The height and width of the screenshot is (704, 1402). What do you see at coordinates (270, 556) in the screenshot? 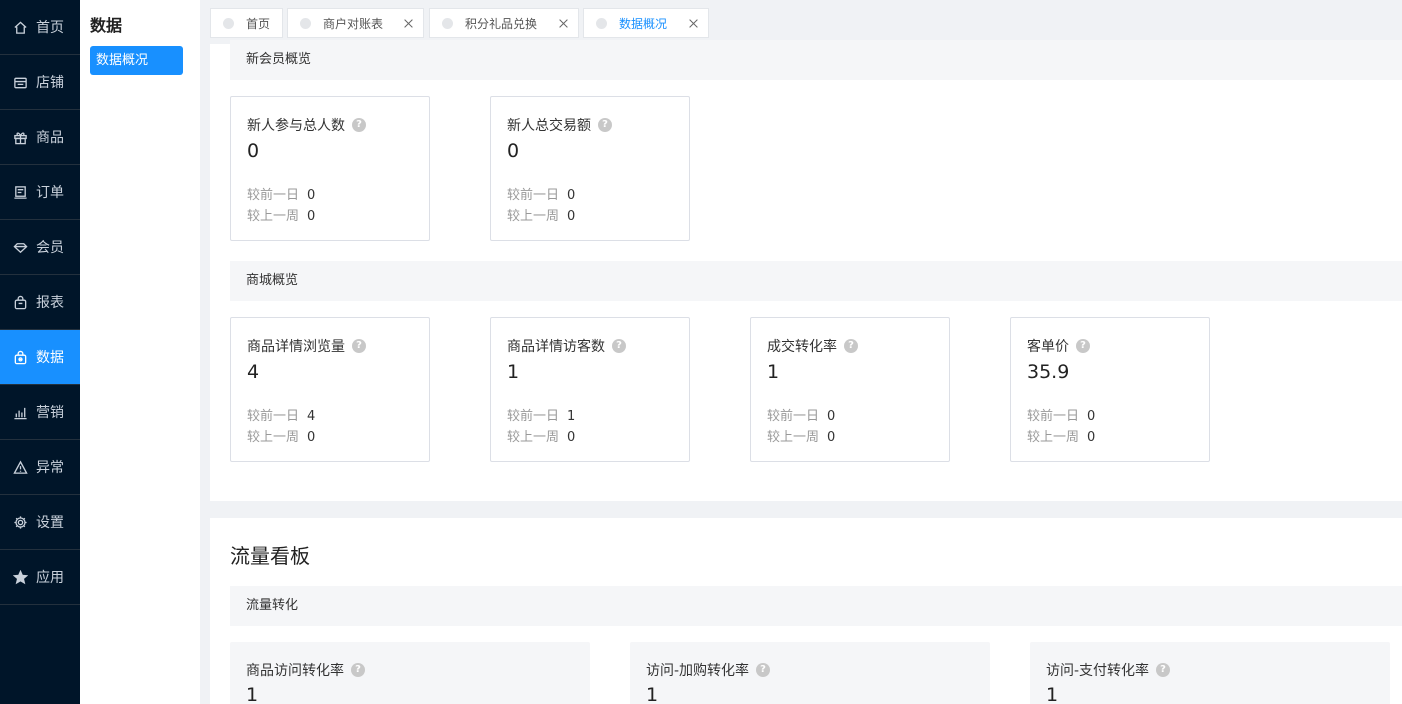
I see `traffic-title: 流量看板` at bounding box center [270, 556].